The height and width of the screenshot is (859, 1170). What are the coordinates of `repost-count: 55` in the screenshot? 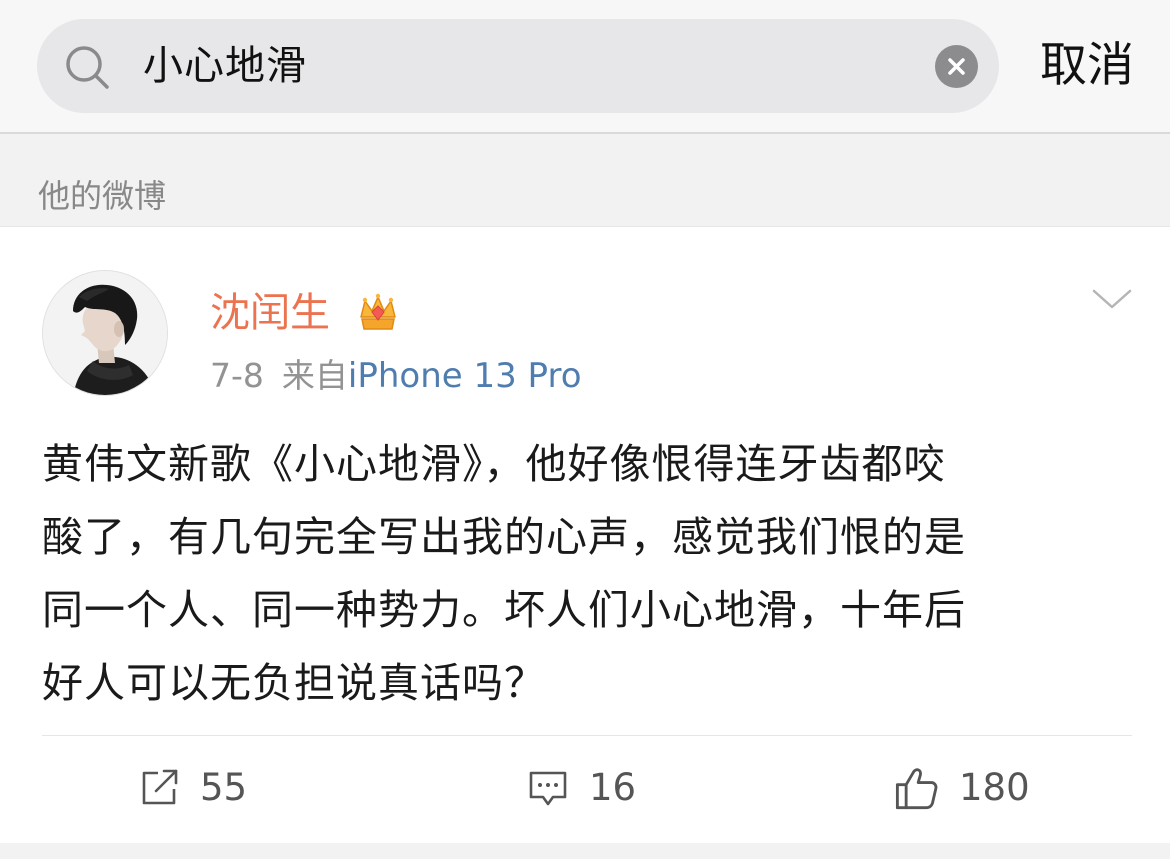 It's located at (224, 787).